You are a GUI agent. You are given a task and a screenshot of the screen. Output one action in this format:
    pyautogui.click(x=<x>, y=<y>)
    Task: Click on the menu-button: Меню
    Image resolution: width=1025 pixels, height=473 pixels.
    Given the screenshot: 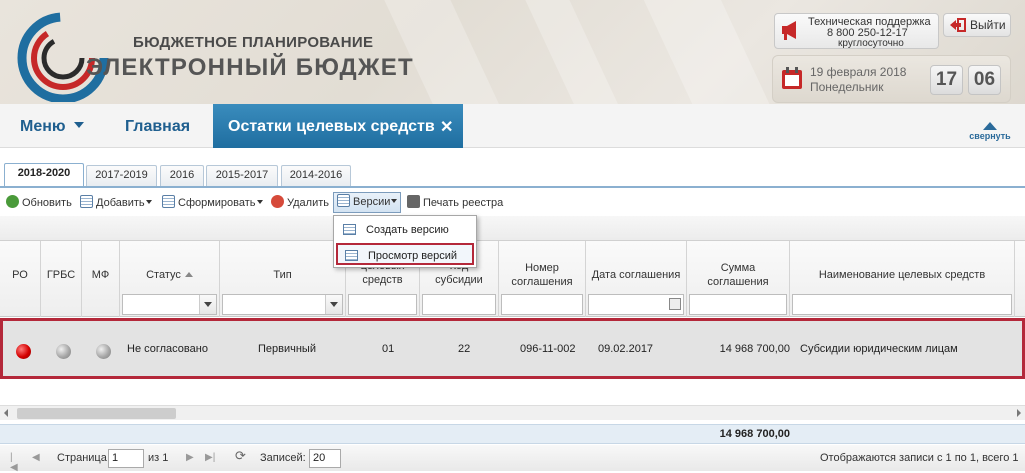 What is the action you would take?
    pyautogui.click(x=52, y=127)
    